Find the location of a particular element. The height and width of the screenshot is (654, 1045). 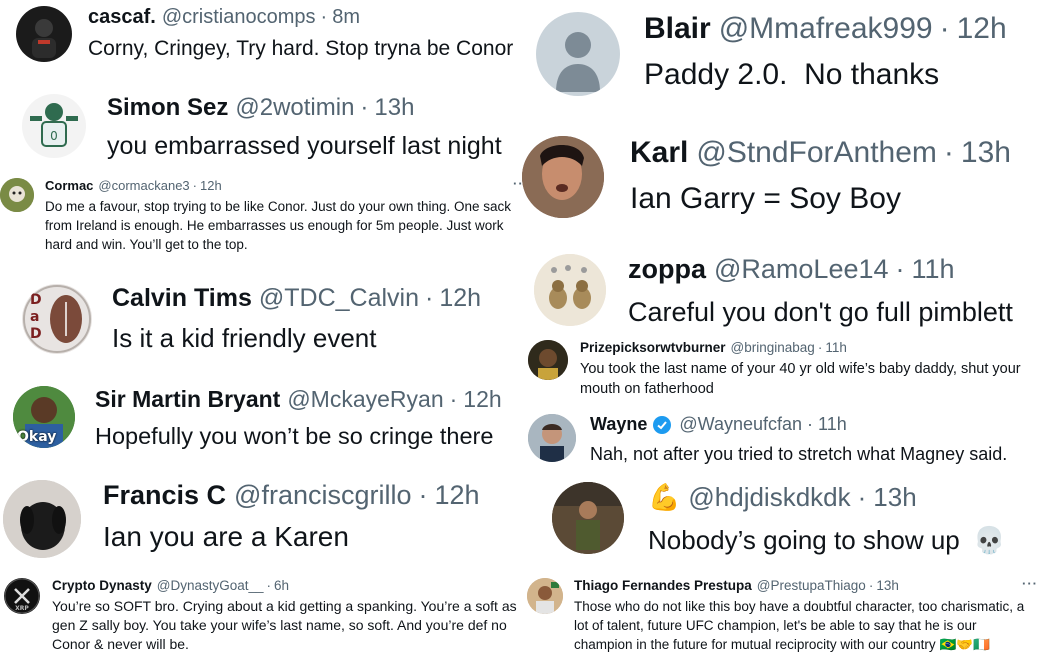

display-name: Thiago Fernandes Prestupa is located at coordinates (663, 585).